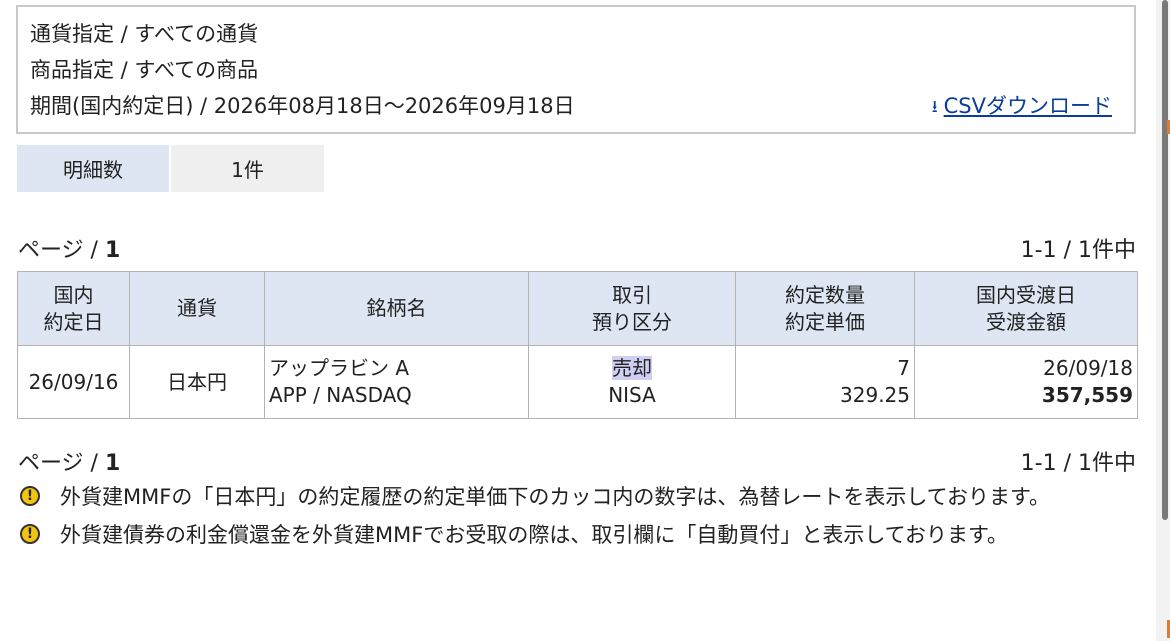 The image size is (1170, 641). I want to click on name-cell: アップラビン A APP / NASDAQ, so click(396, 382).